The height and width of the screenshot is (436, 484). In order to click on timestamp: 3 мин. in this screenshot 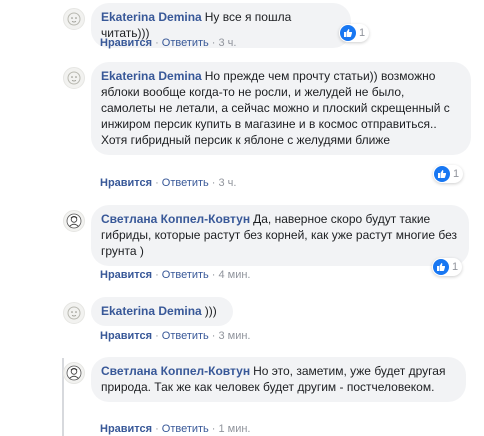, I will do `click(234, 336)`.